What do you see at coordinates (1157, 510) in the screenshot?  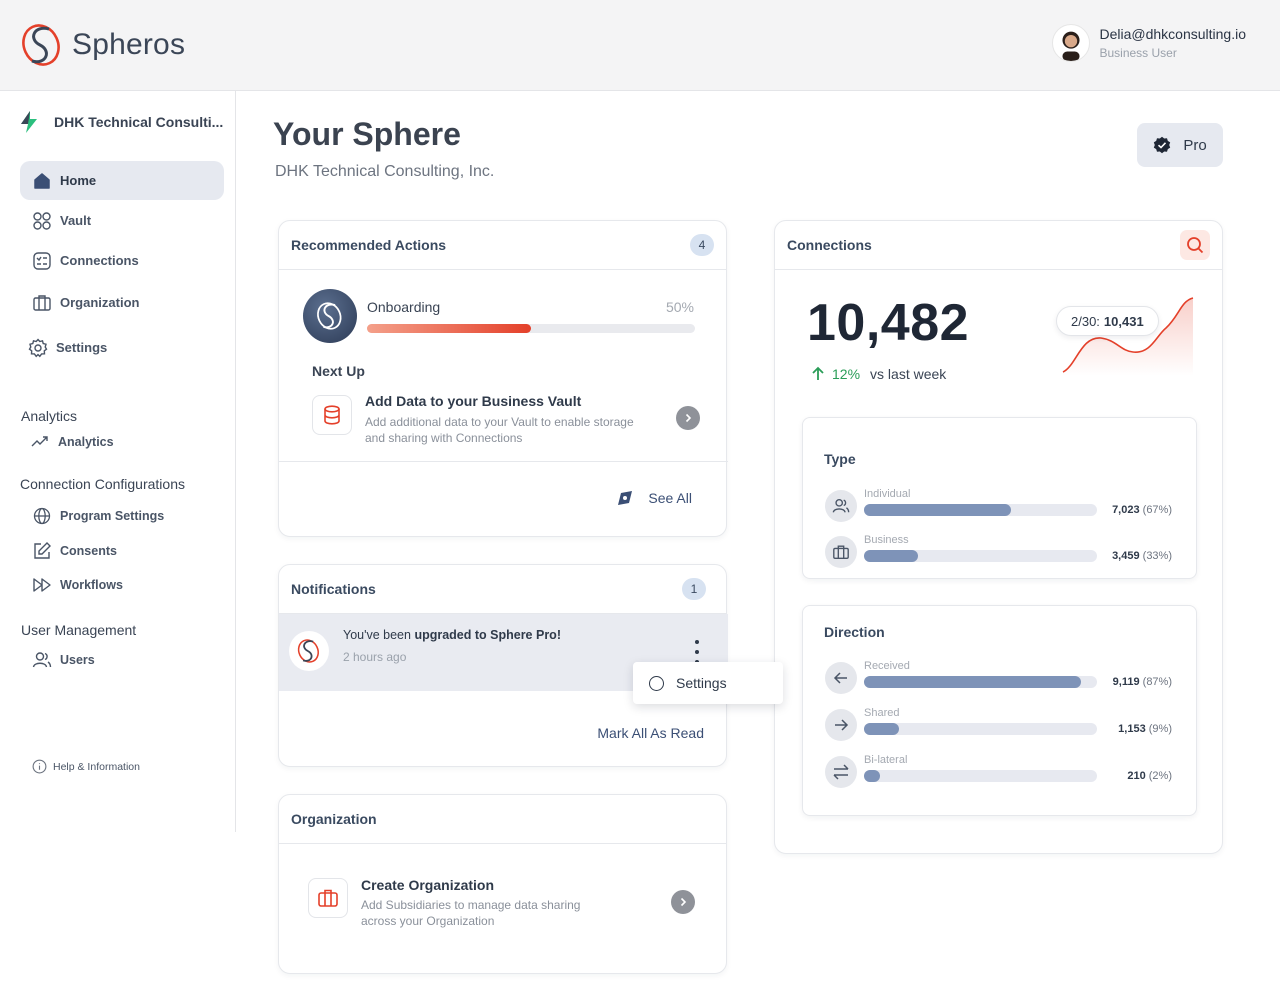 I see `metric-percent: (67%)` at bounding box center [1157, 510].